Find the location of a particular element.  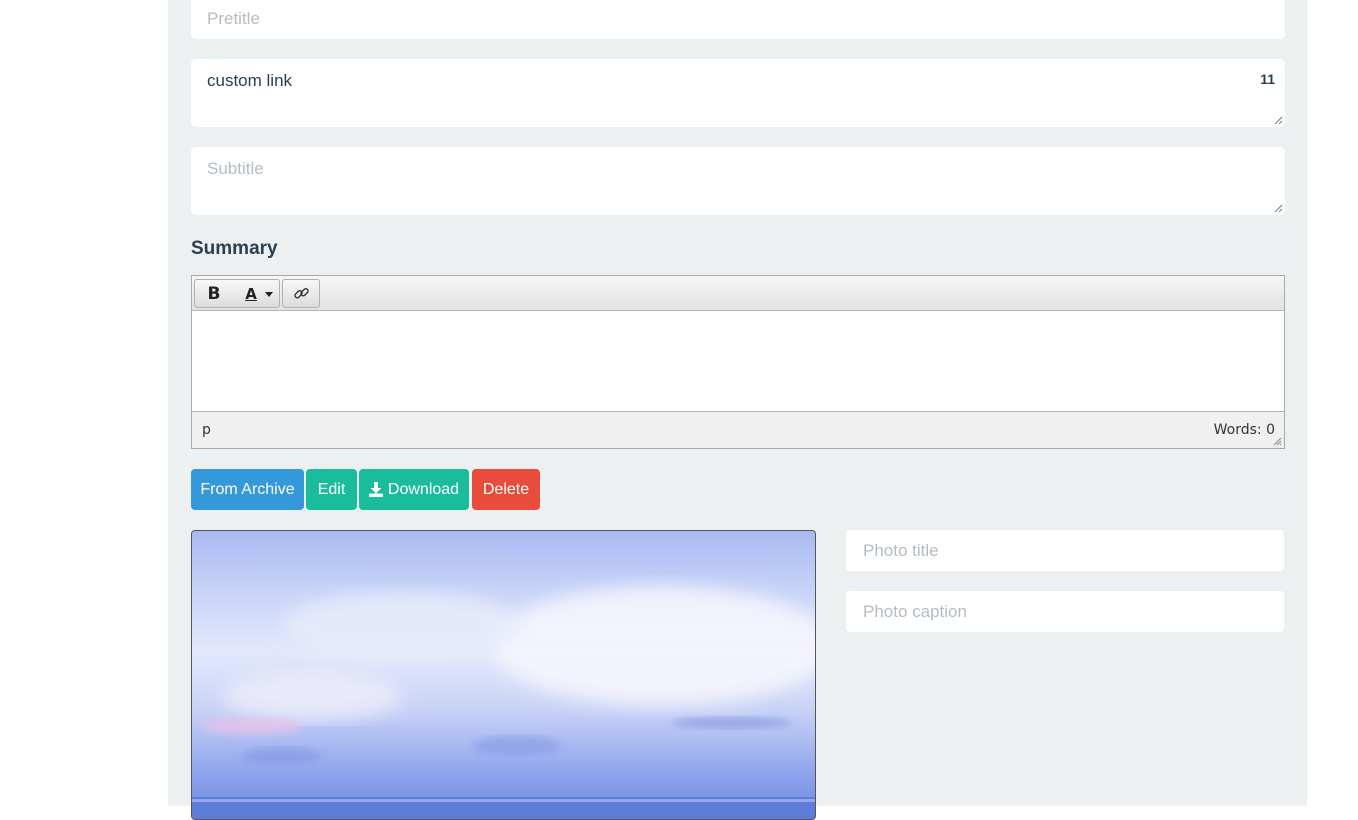

photo-title-placeholder: Photo title is located at coordinates (901, 550).